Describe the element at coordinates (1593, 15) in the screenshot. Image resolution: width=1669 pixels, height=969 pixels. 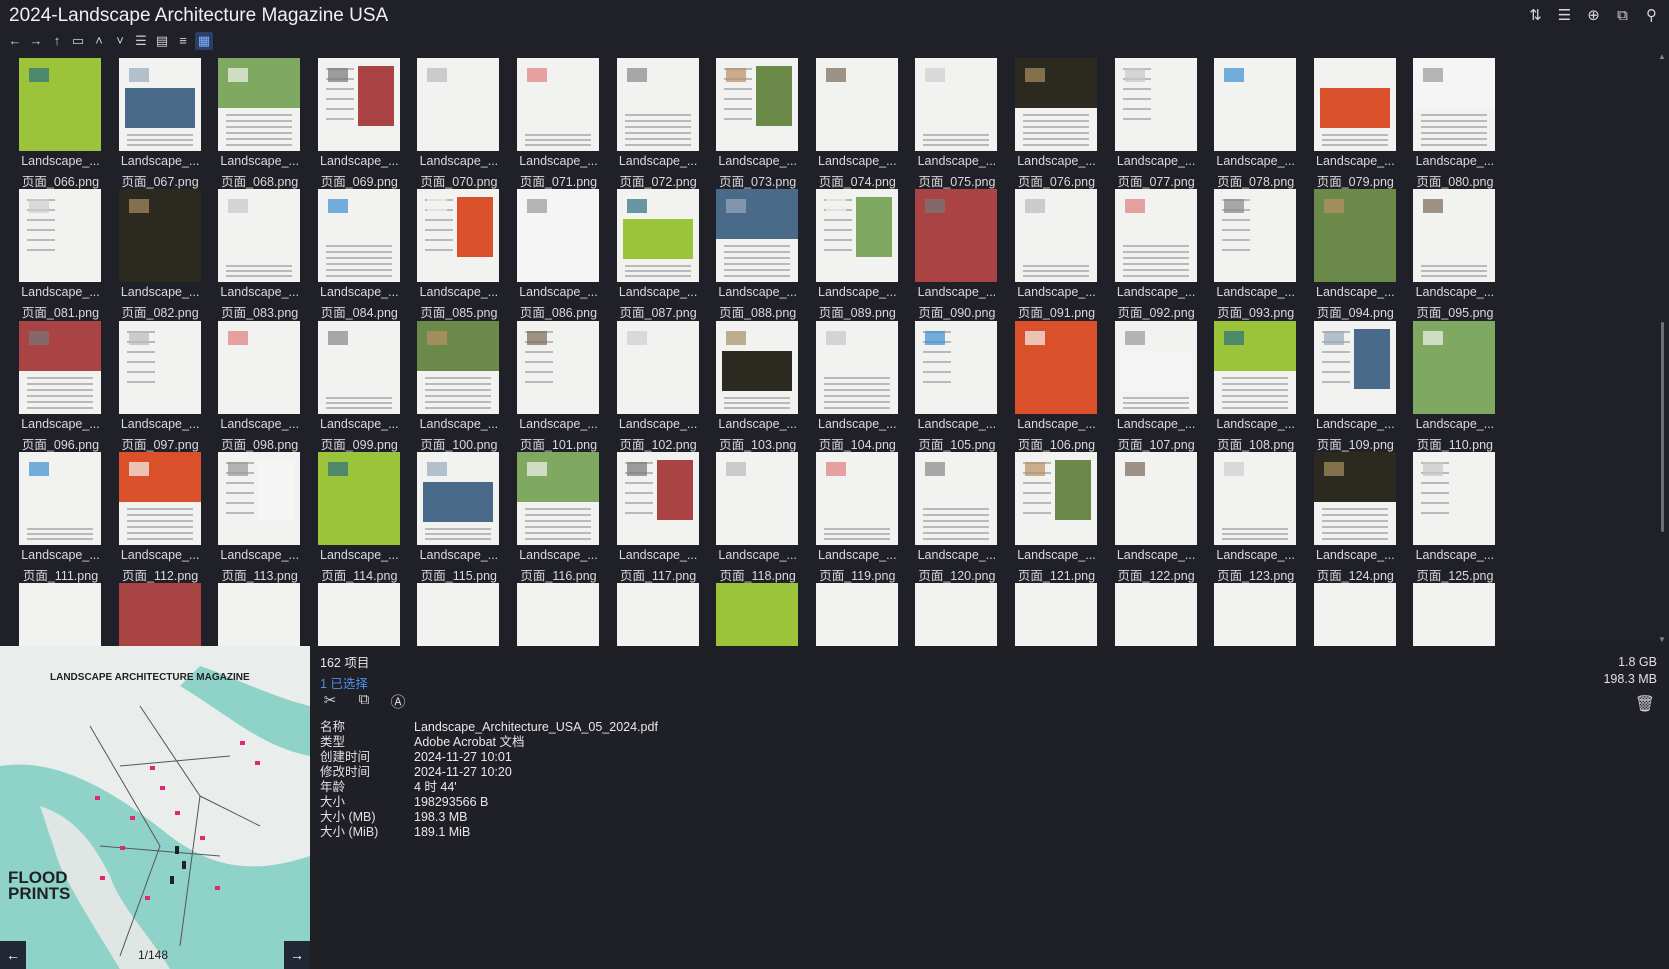
I see `add-icon: ⊕` at that location.